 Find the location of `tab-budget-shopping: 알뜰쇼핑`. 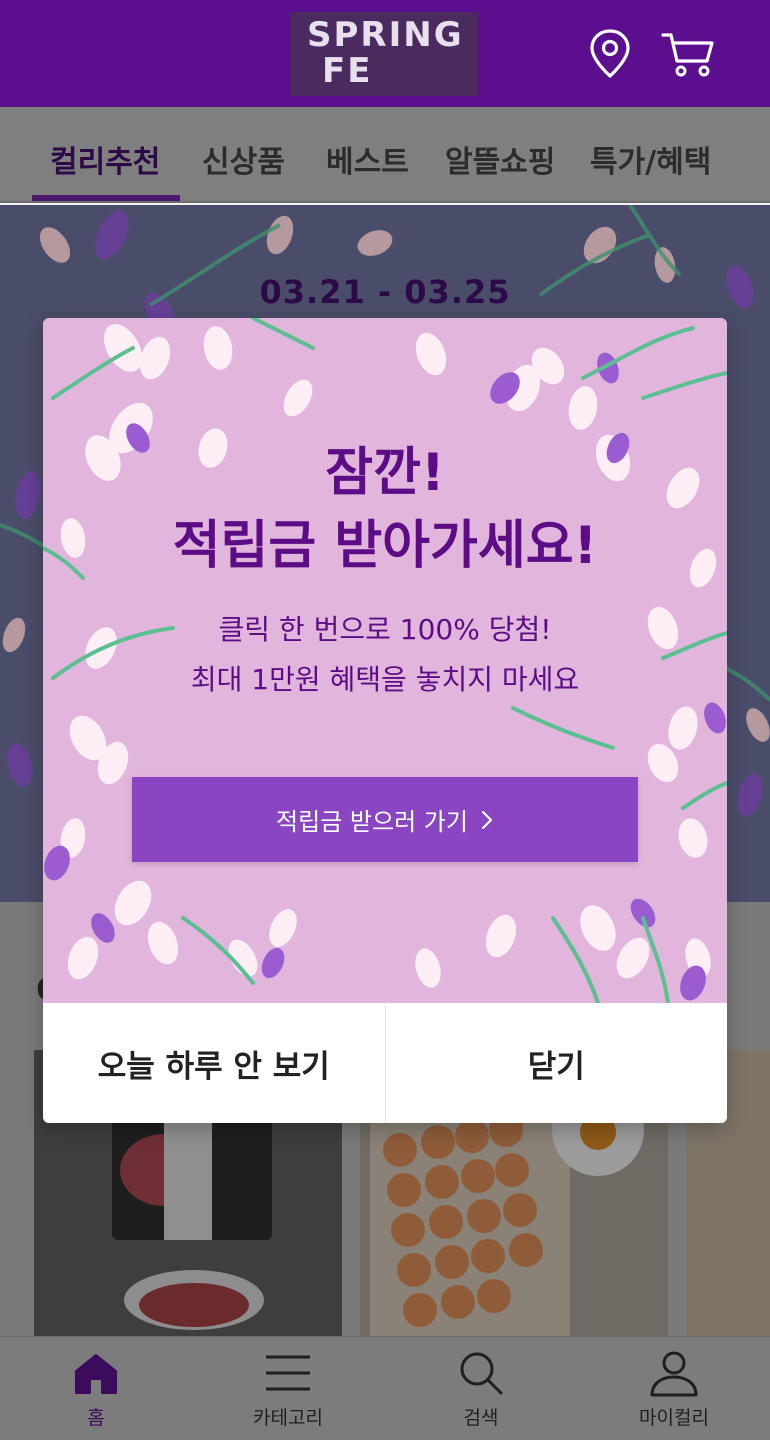

tab-budget-shopping: 알뜰쇼핑 is located at coordinates (500, 159).